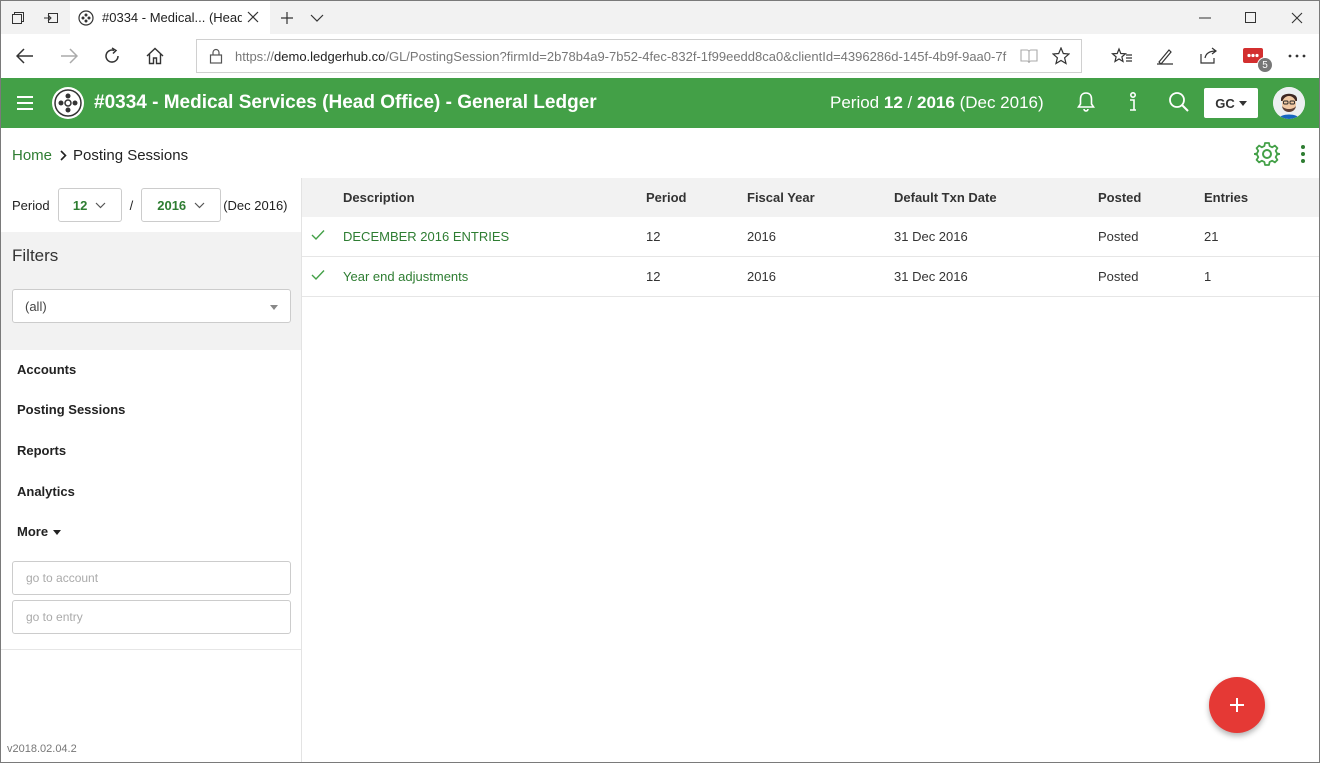 The height and width of the screenshot is (763, 1320). I want to click on set-tabs-aside-icon, so click(50, 17).